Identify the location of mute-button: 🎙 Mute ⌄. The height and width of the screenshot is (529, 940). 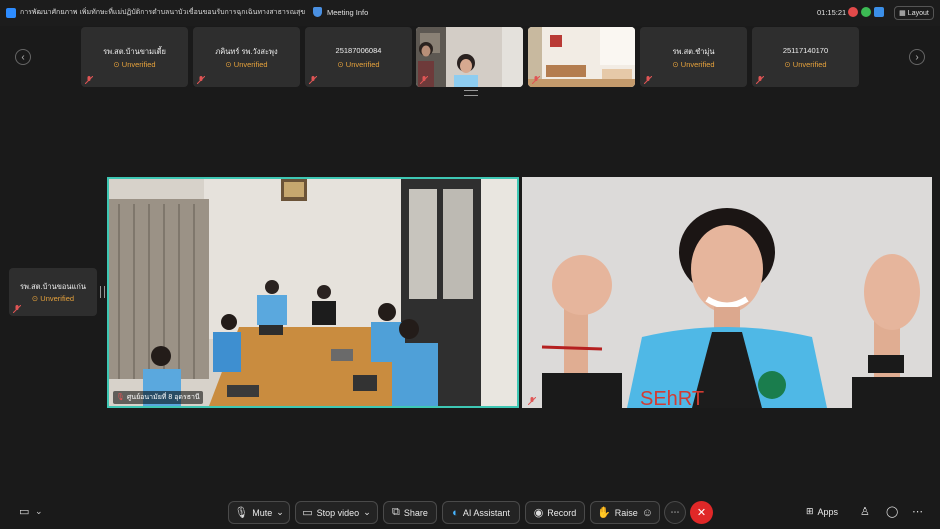
(259, 512).